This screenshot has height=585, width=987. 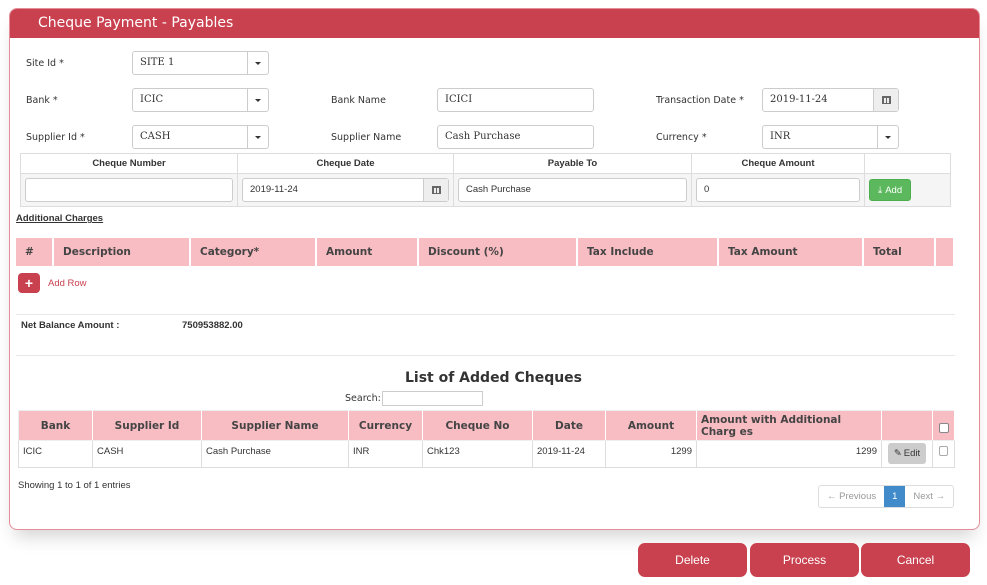 I want to click on supplier-id-value: CASH, so click(x=155, y=136).